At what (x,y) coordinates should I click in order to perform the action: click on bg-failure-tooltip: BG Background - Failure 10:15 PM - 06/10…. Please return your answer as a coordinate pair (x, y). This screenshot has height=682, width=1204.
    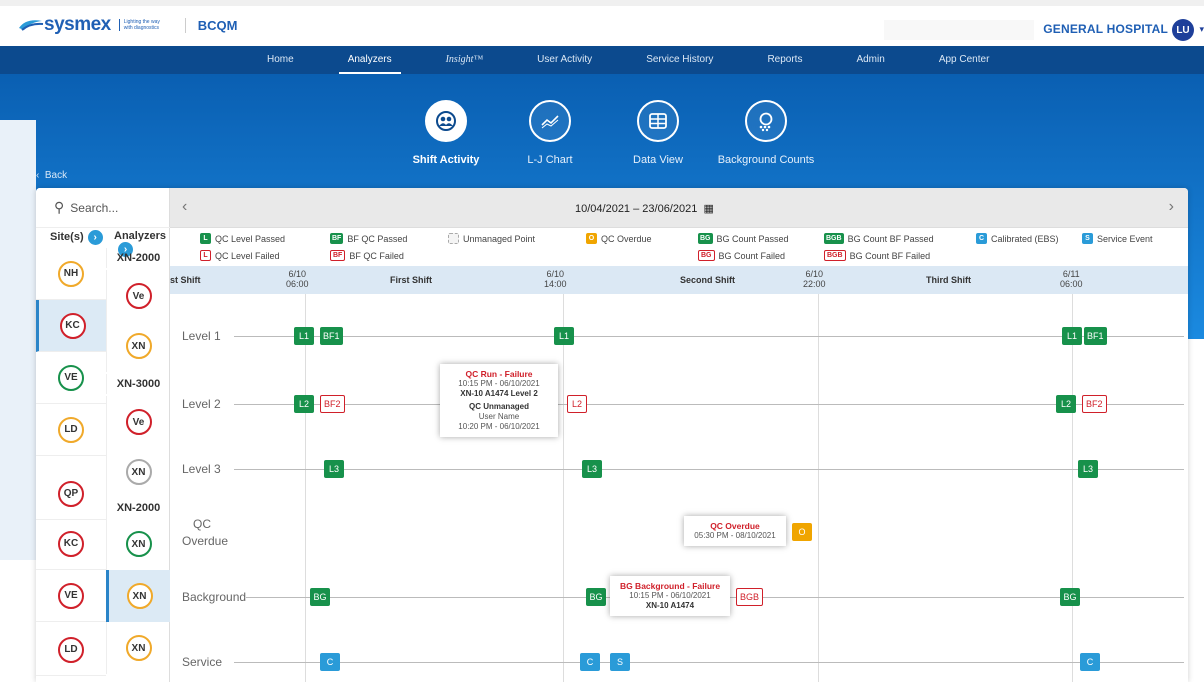
    Looking at the image, I should click on (670, 596).